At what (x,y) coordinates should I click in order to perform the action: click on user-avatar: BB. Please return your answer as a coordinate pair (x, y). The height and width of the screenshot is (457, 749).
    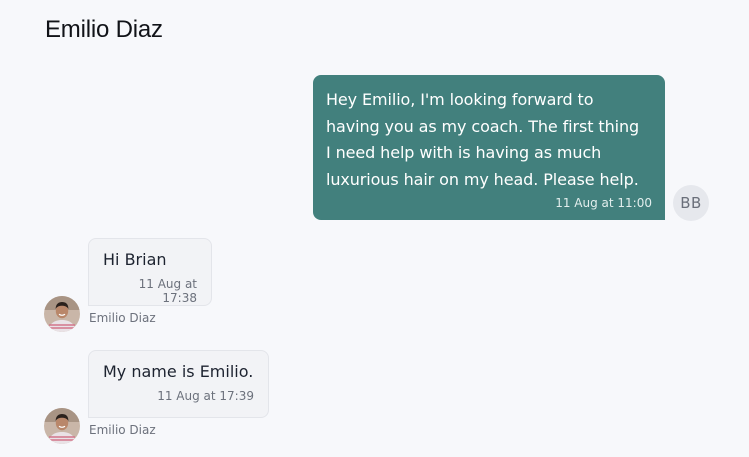
    Looking at the image, I should click on (691, 203).